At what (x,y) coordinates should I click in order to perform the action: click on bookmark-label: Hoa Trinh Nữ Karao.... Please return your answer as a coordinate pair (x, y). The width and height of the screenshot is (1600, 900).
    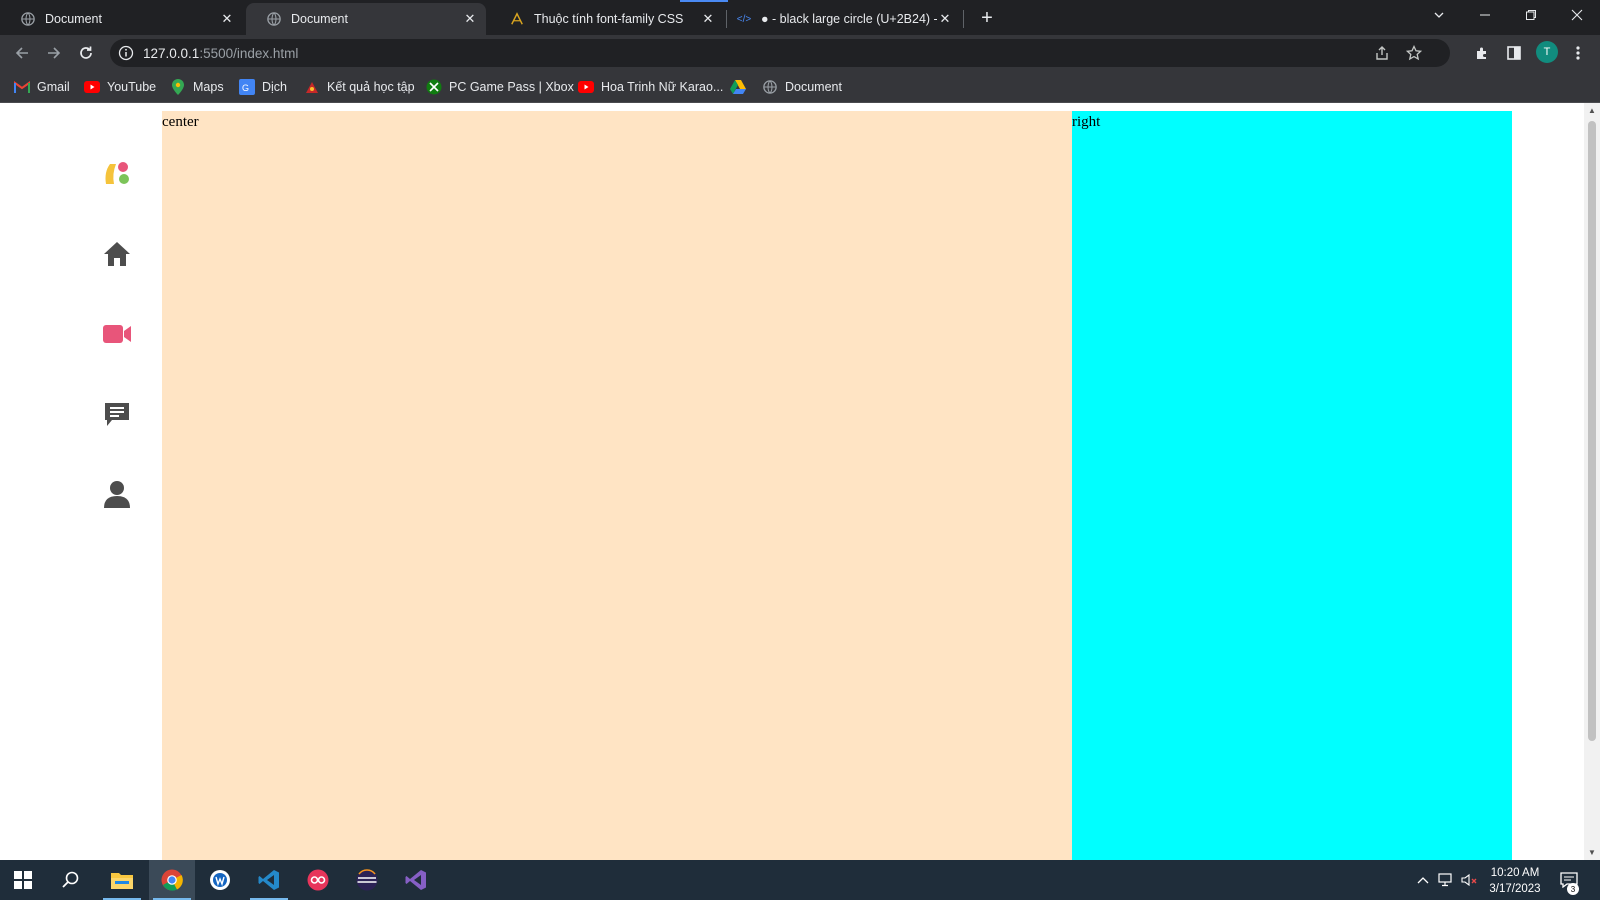
    Looking at the image, I should click on (662, 87).